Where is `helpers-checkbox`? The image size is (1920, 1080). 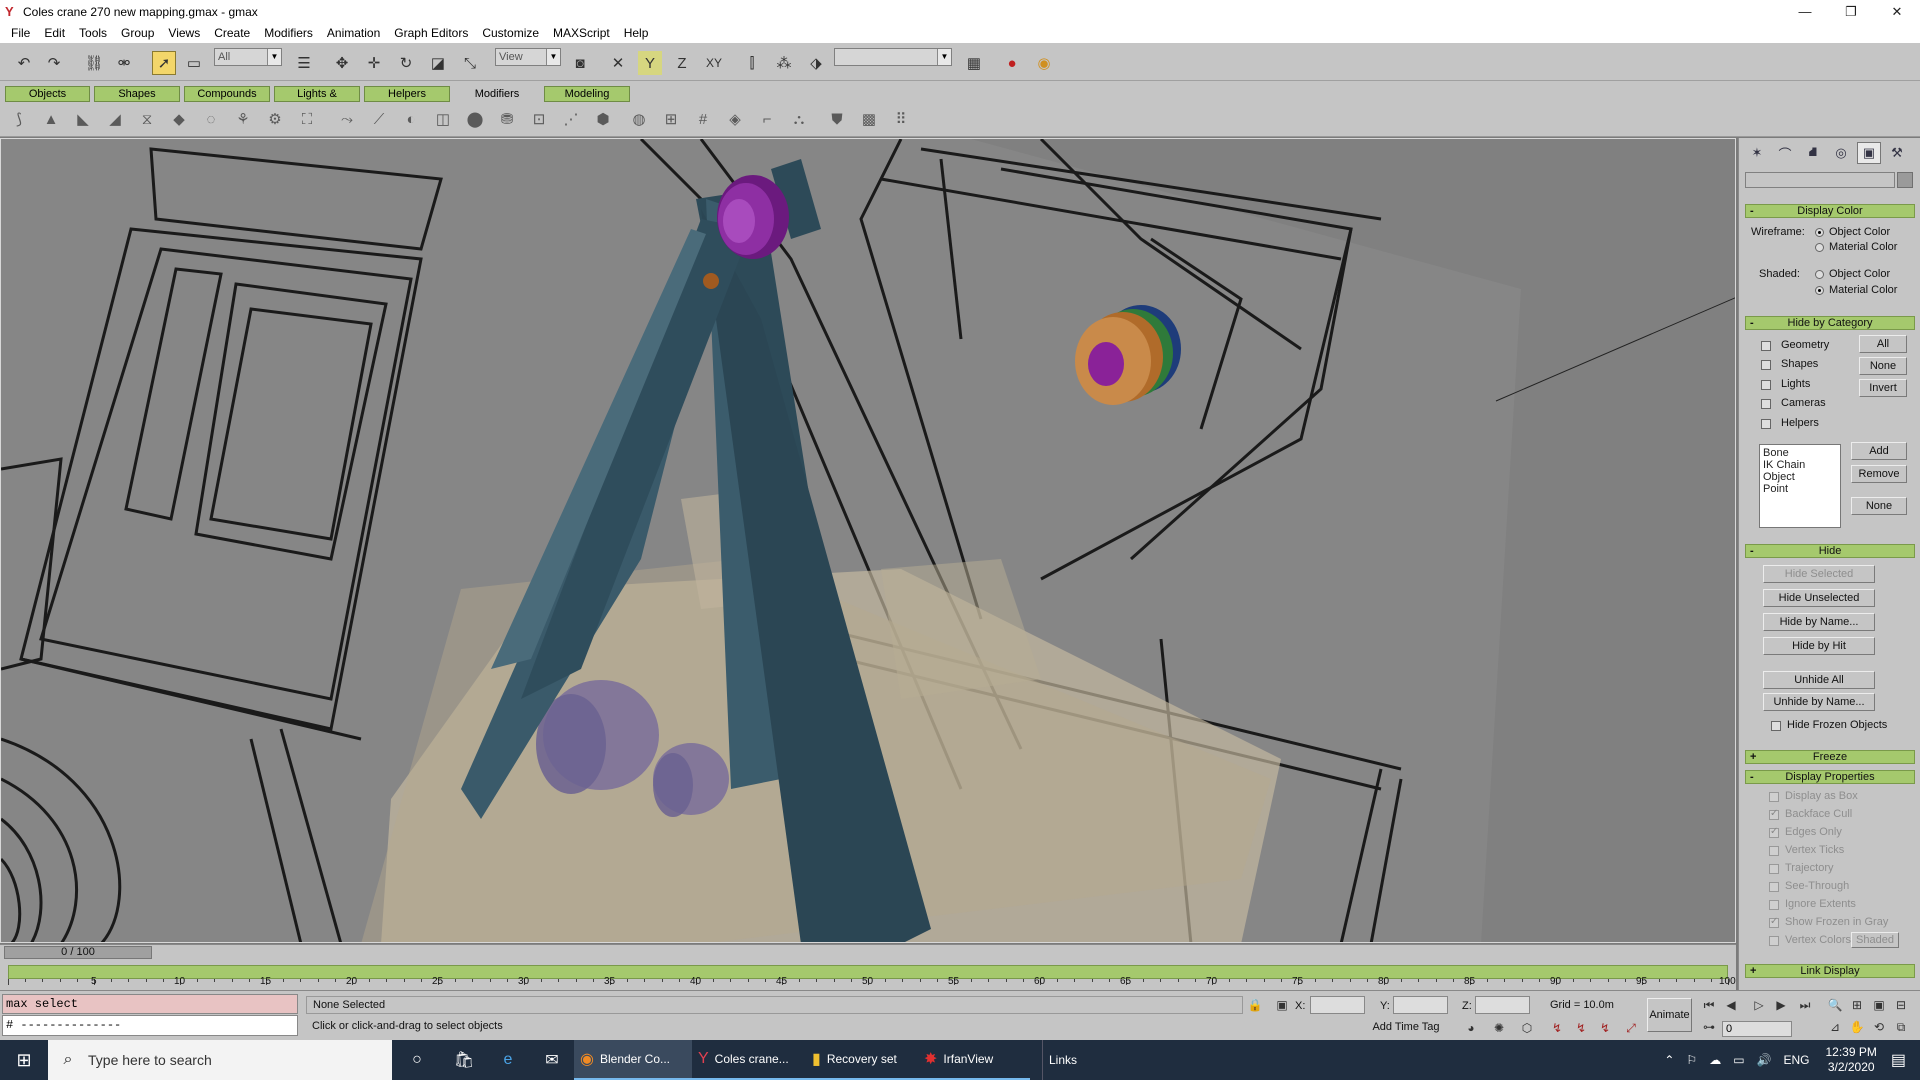
helpers-checkbox is located at coordinates (1766, 424).